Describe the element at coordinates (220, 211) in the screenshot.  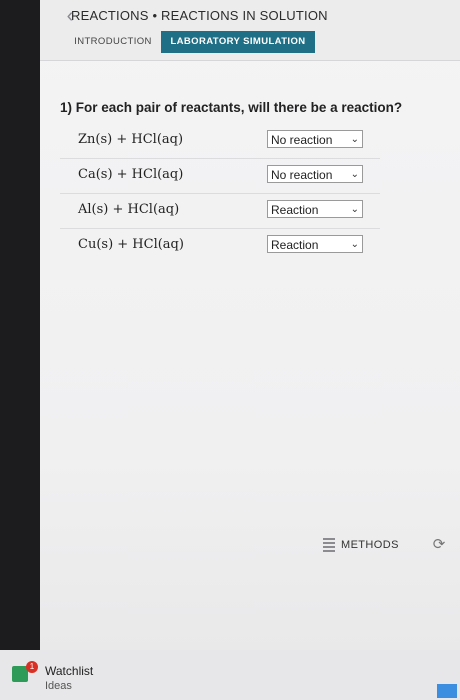
I see `reaction-row: Al(s) + HCl(aq) Reaction ⌄` at that location.